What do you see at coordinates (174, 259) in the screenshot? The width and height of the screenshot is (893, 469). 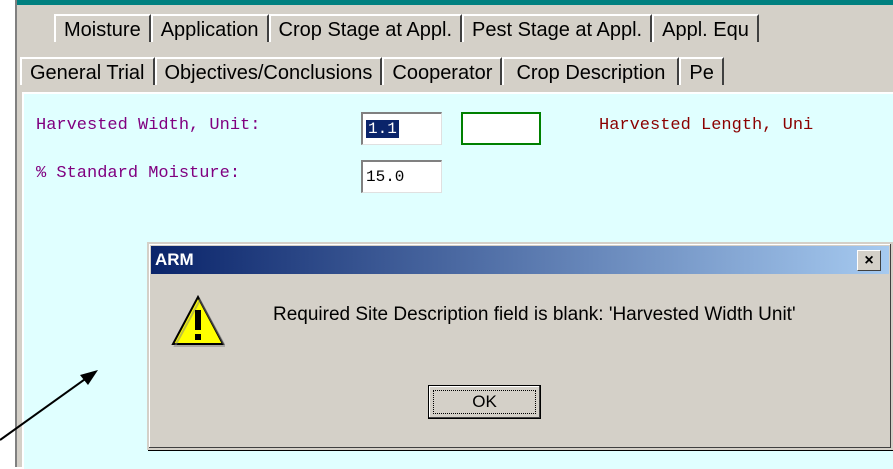 I see `dialog-title: ARM` at bounding box center [174, 259].